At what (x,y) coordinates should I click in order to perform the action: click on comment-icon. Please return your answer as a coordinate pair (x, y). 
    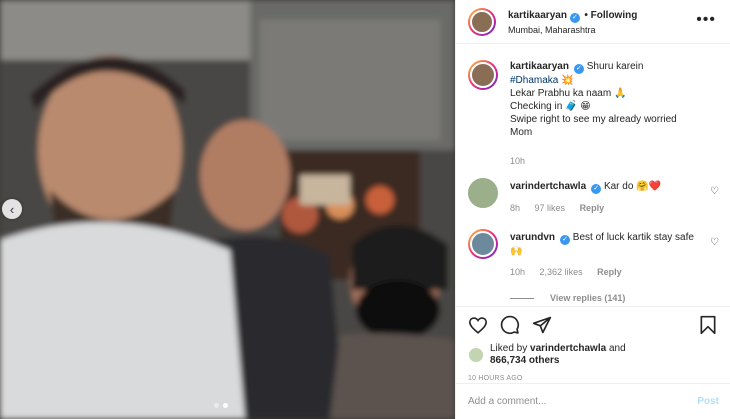
    Looking at the image, I should click on (510, 325).